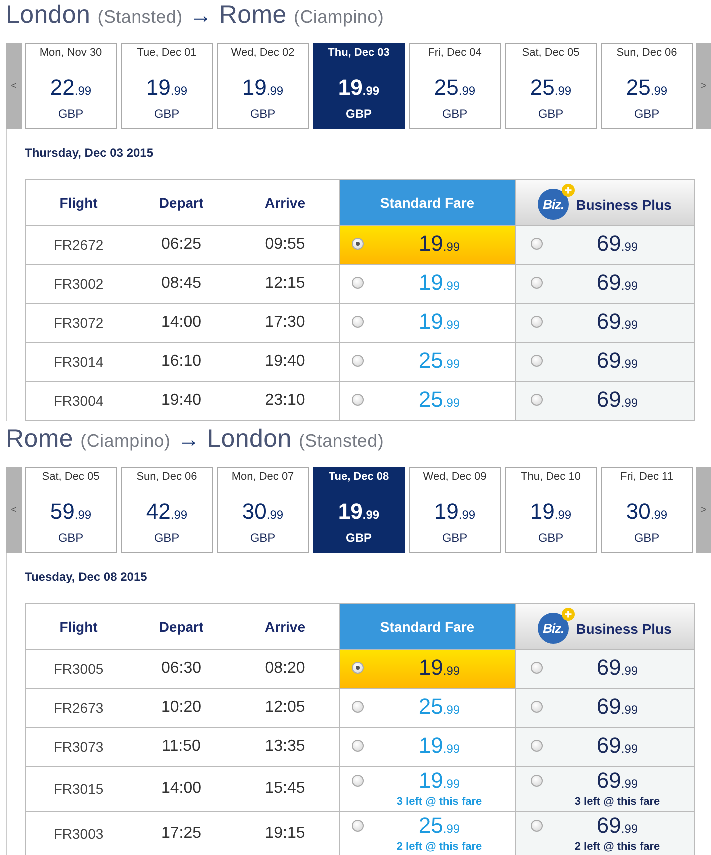 The width and height of the screenshot is (711, 855). I want to click on flight-number: FR3072, so click(79, 323).